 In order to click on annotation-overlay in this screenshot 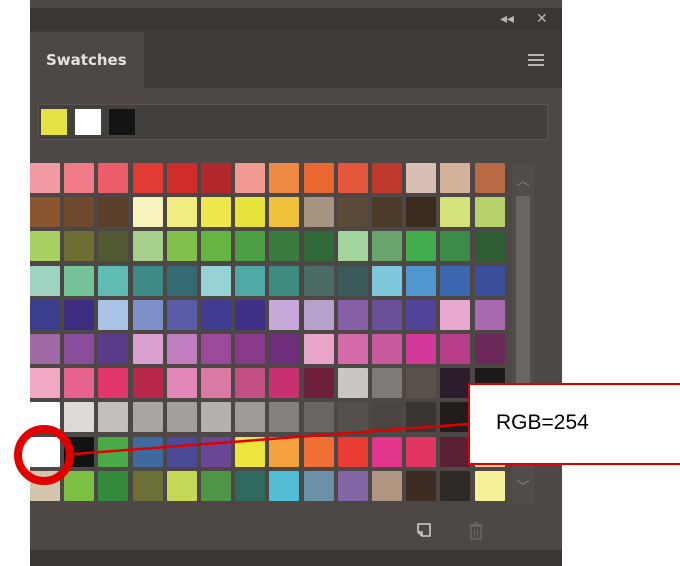, I will do `click(241, 453)`.